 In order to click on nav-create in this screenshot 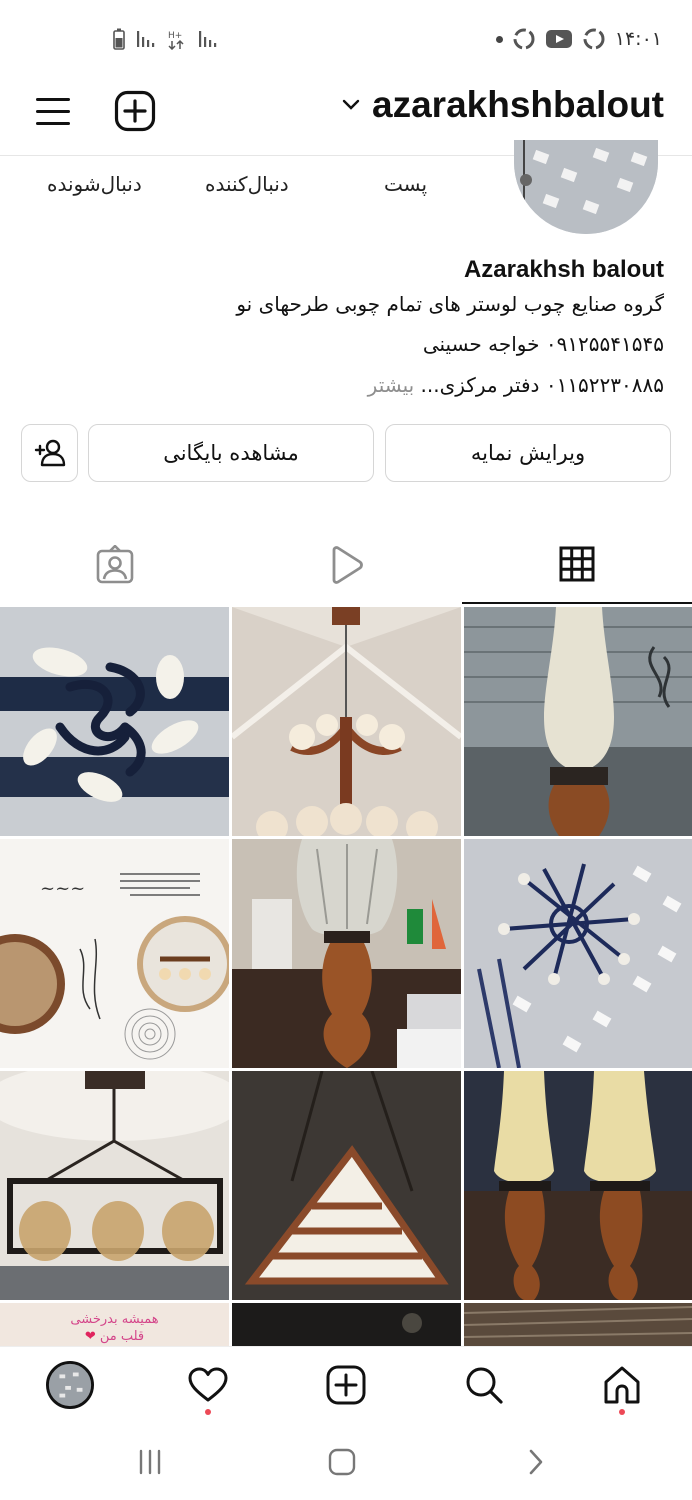, I will do `click(346, 1385)`.